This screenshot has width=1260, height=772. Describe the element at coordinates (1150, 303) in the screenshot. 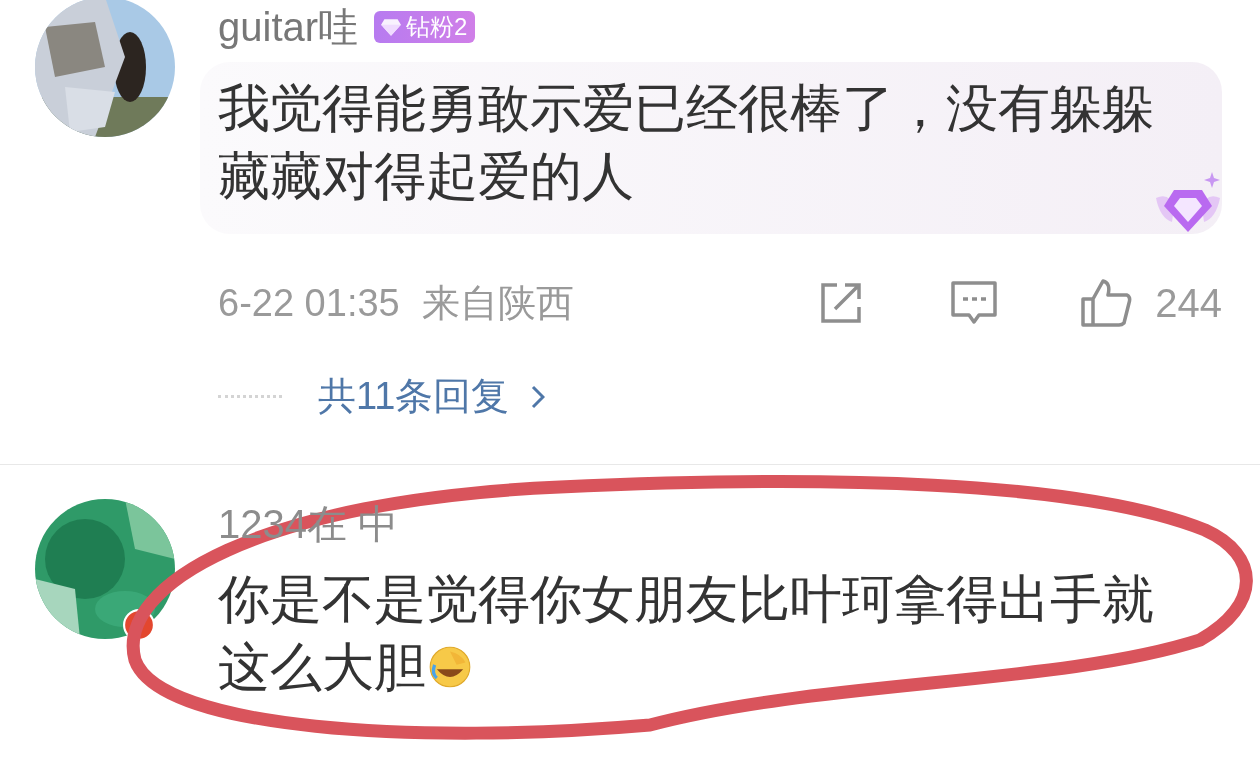

I see `like-button: 244` at that location.